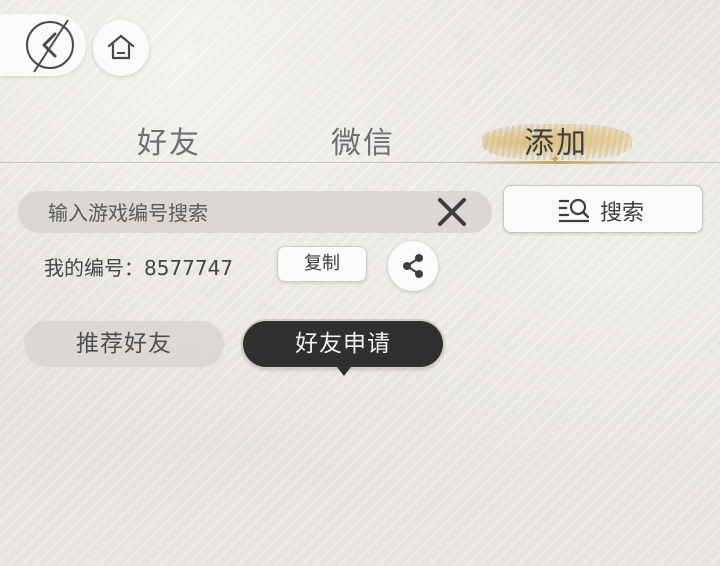 The image size is (720, 566). What do you see at coordinates (363, 140) in the screenshot?
I see `tab-wechat: 微信` at bounding box center [363, 140].